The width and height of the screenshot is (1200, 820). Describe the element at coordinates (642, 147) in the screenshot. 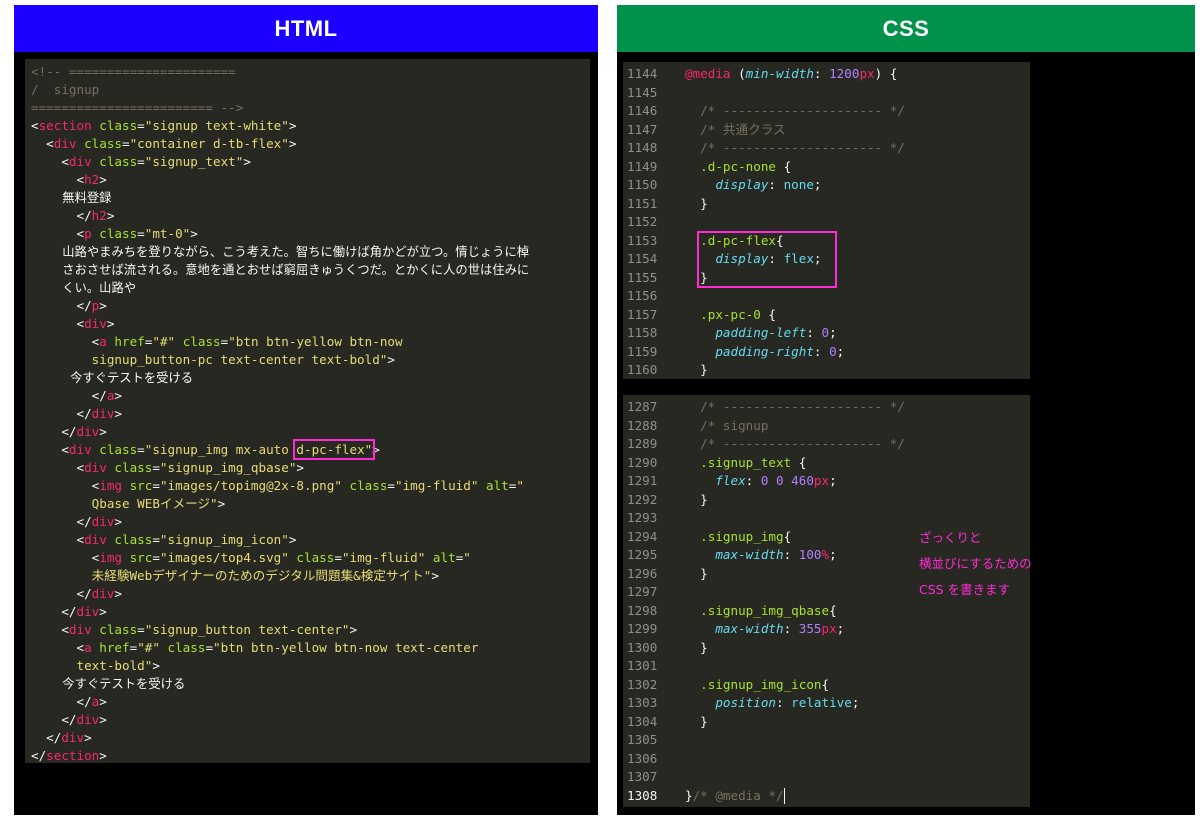

I see `line-number: 1148` at that location.